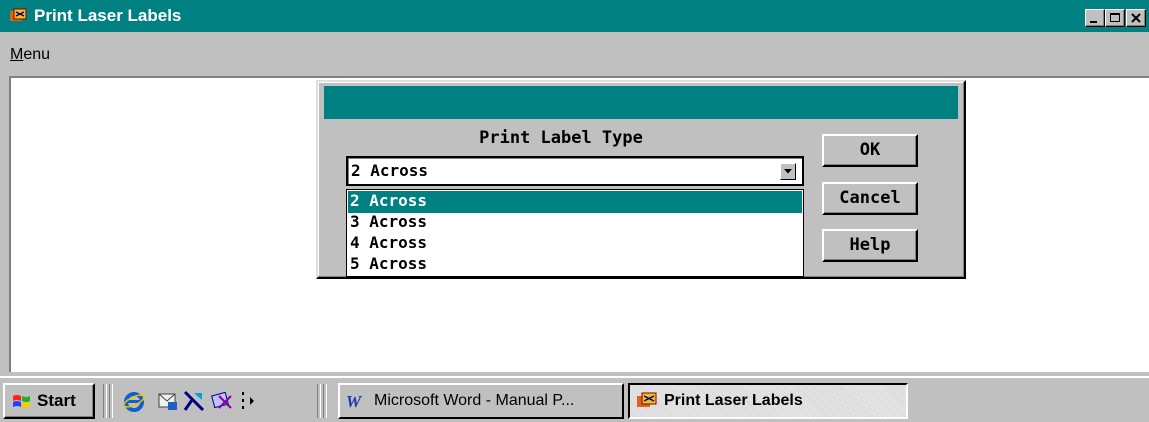  Describe the element at coordinates (21, 401) in the screenshot. I see `windows-logo-icon` at that location.